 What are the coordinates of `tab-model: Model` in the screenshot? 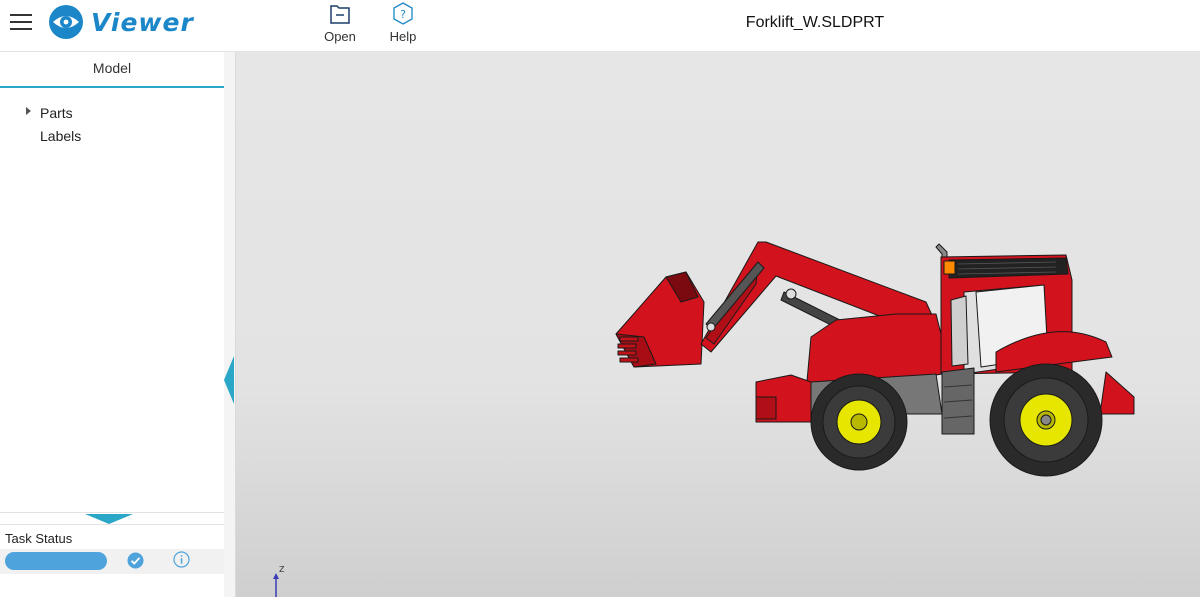 It's located at (112, 70).